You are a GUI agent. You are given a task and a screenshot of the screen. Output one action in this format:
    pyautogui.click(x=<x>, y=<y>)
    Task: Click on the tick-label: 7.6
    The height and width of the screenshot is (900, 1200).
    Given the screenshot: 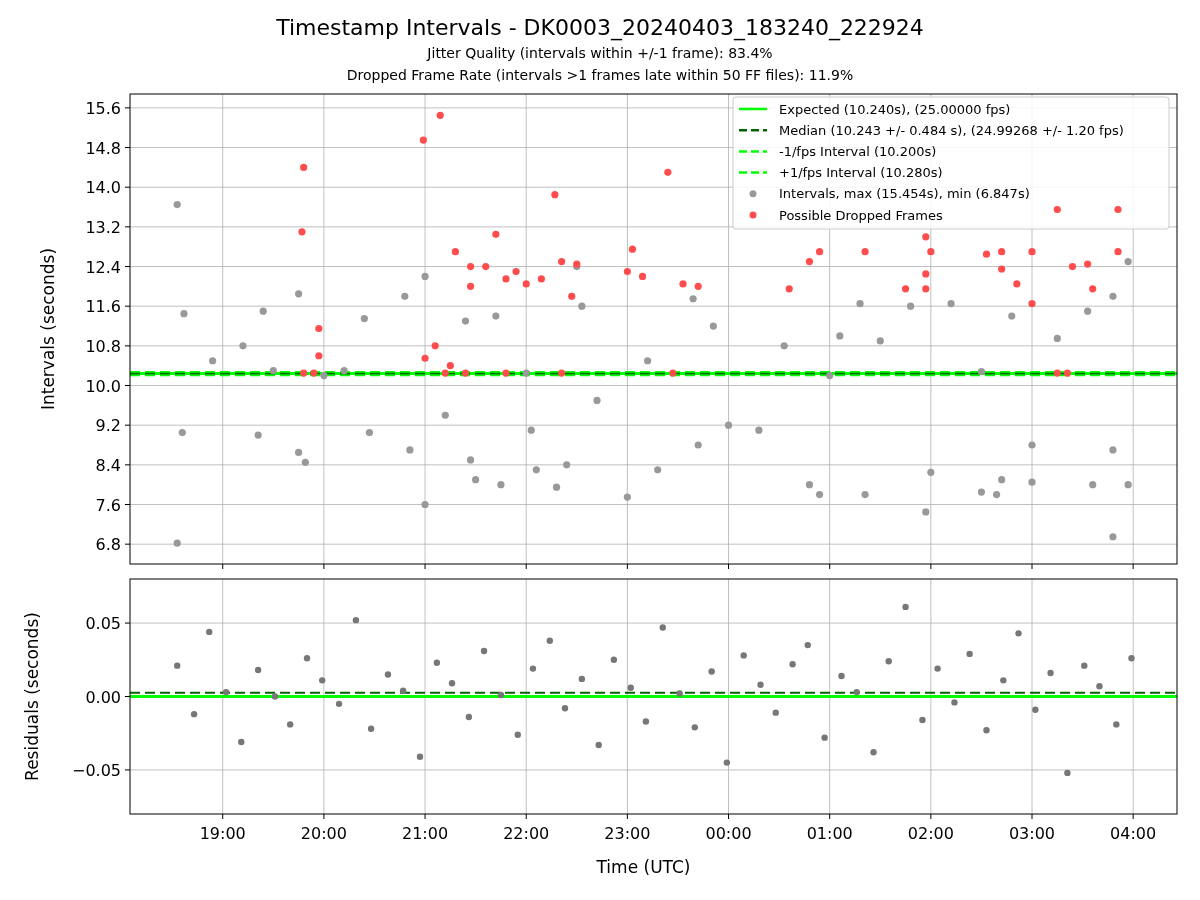 What is the action you would take?
    pyautogui.click(x=108, y=505)
    